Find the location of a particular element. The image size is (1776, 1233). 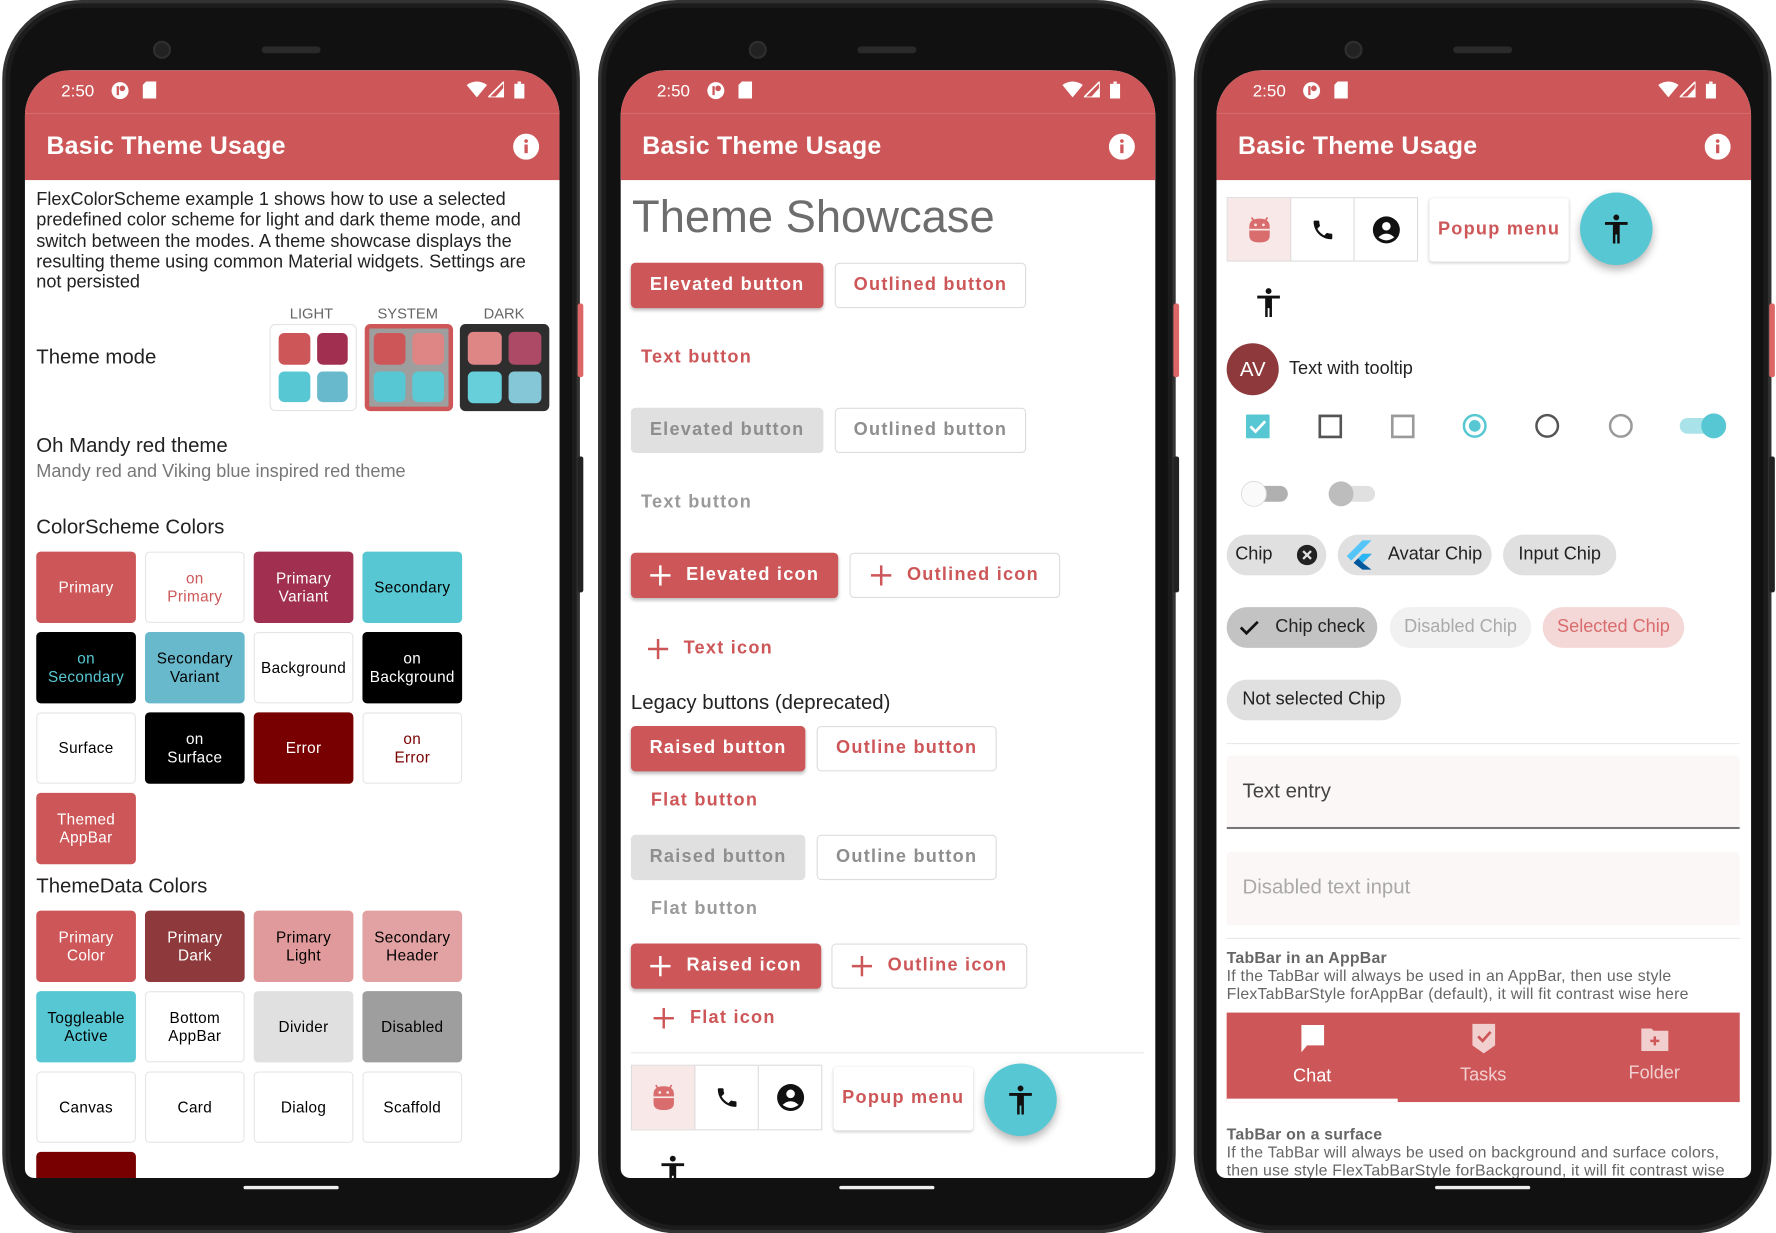

color-tile: on Surface is located at coordinates (194, 748).